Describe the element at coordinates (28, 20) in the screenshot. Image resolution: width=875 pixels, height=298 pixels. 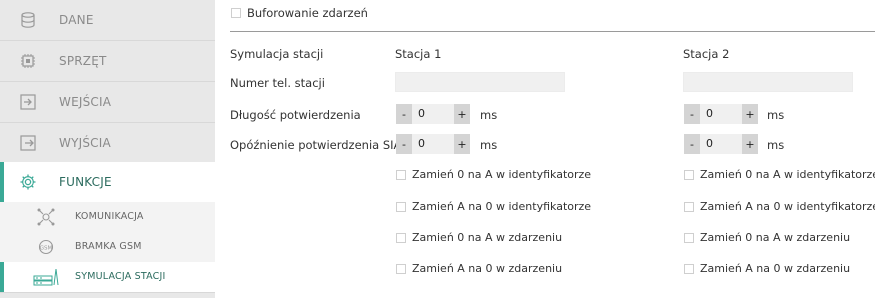
I see `database-icon` at that location.